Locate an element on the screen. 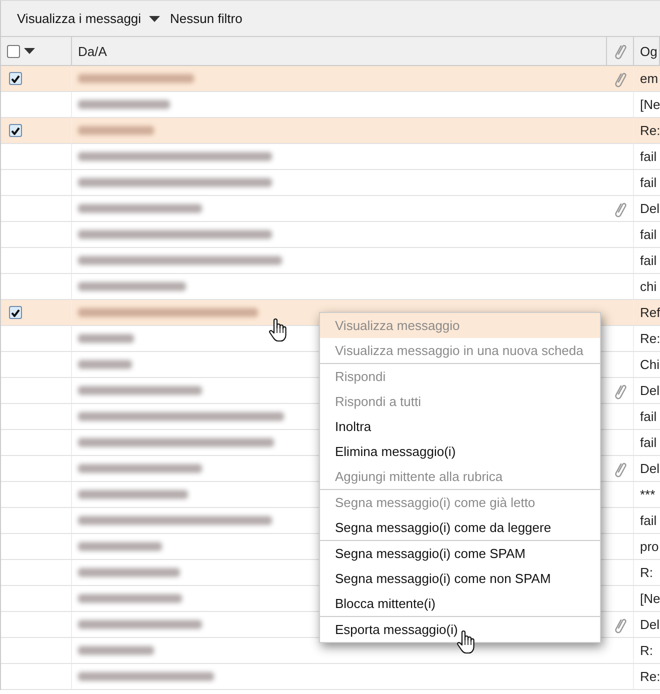  subject-text: Chi is located at coordinates (650, 364).